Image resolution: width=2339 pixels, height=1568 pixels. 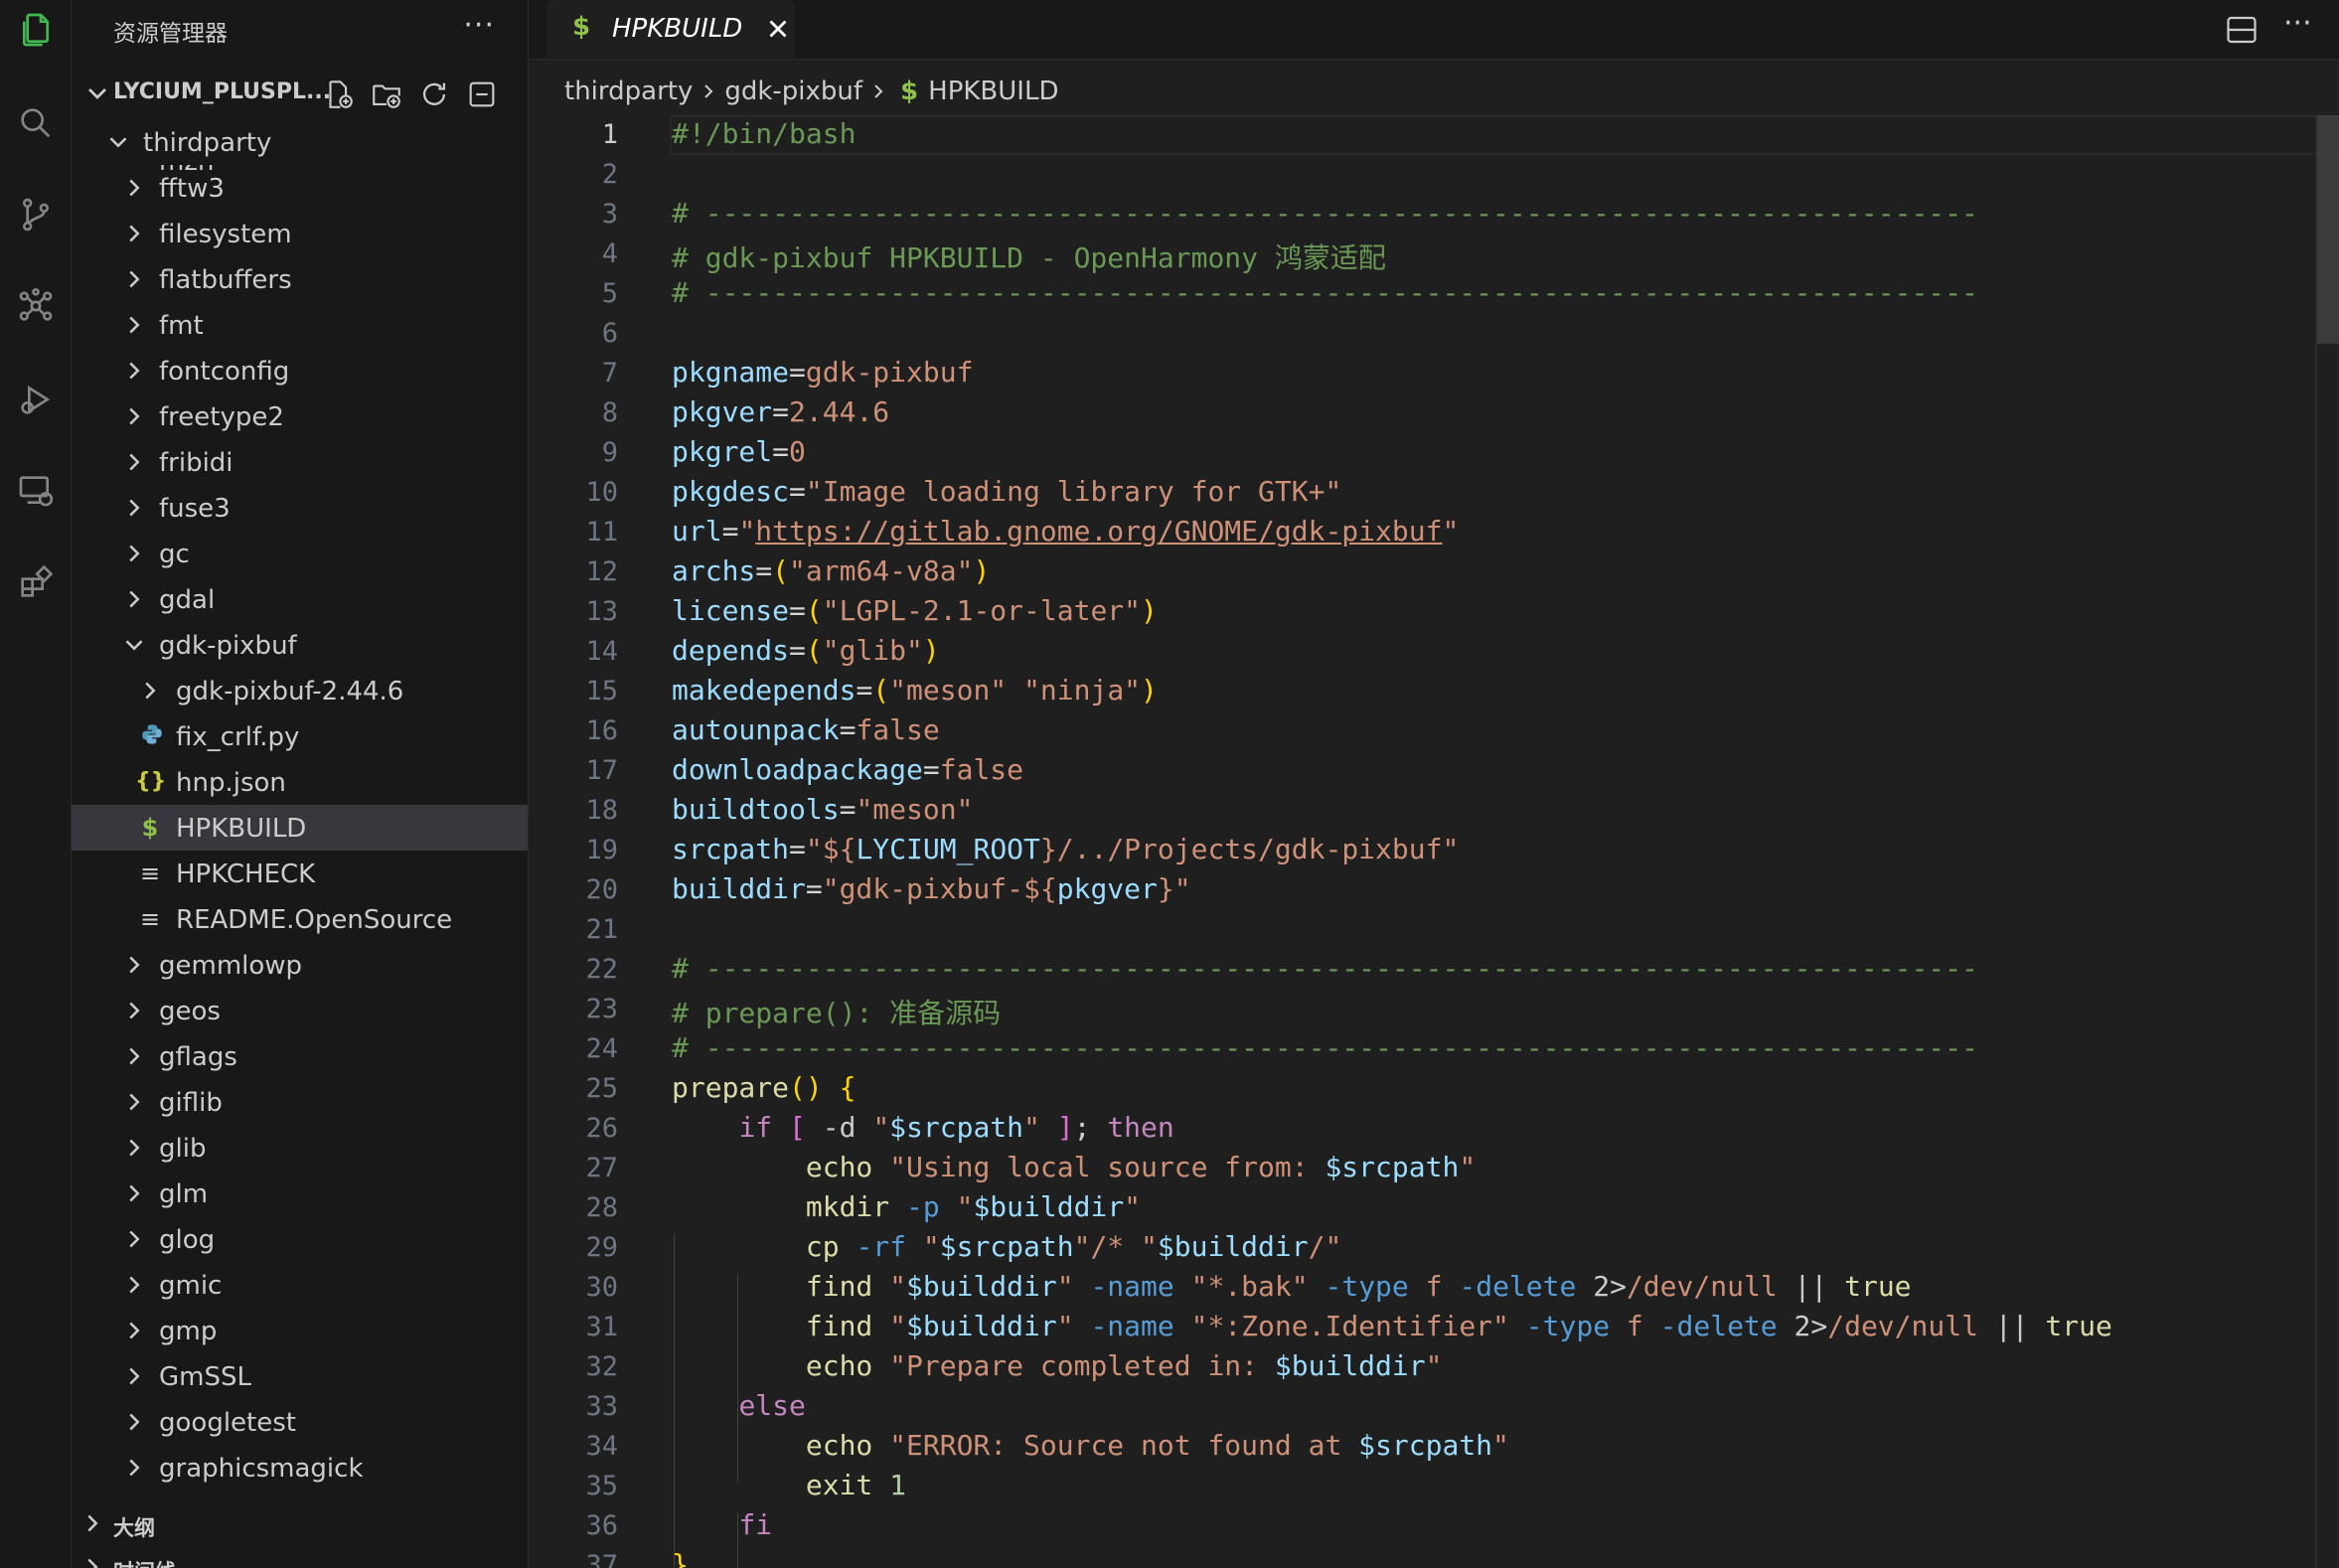 What do you see at coordinates (36, 306) in the screenshot?
I see `extensions-graph-icon` at bounding box center [36, 306].